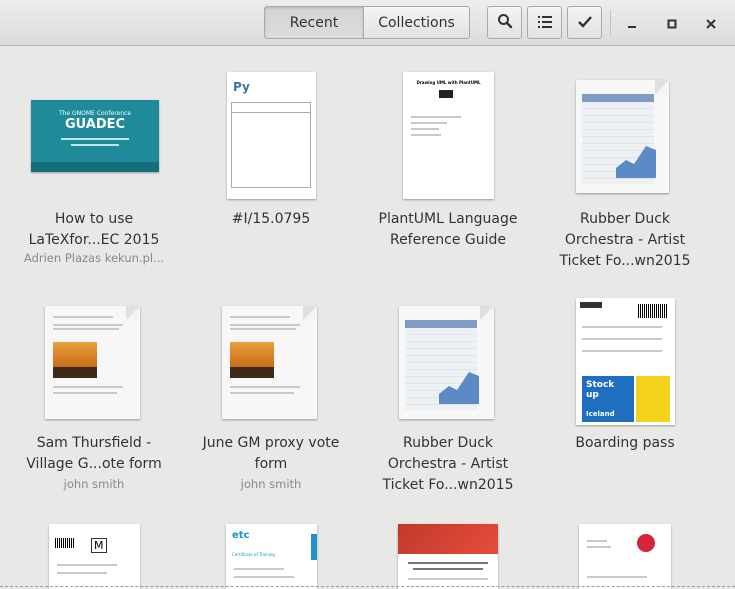 This screenshot has width=735, height=589. I want to click on header-bar: Recent Collections, so click(367, 23).